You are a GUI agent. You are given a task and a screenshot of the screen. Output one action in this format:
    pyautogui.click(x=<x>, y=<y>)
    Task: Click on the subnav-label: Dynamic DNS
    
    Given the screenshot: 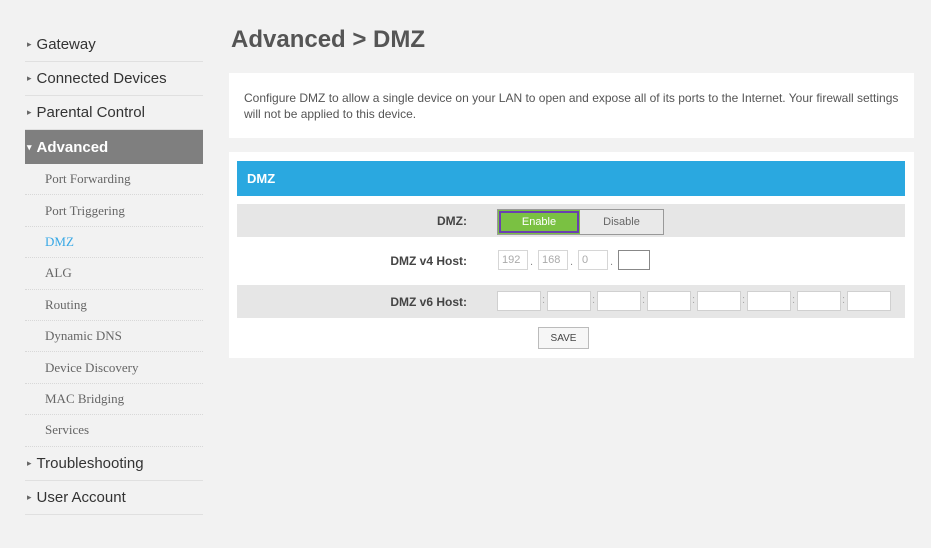 What is the action you would take?
    pyautogui.click(x=83, y=336)
    